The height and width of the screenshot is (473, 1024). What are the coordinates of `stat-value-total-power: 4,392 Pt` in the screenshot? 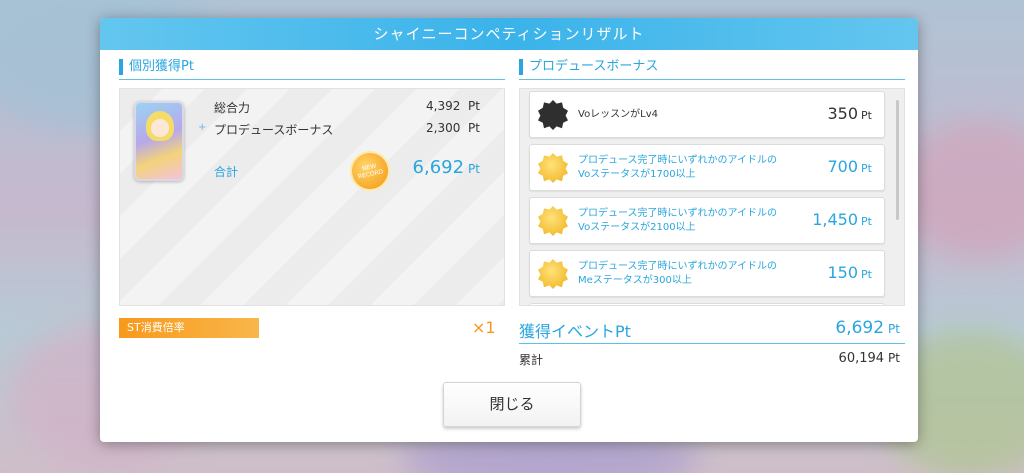 It's located at (453, 106).